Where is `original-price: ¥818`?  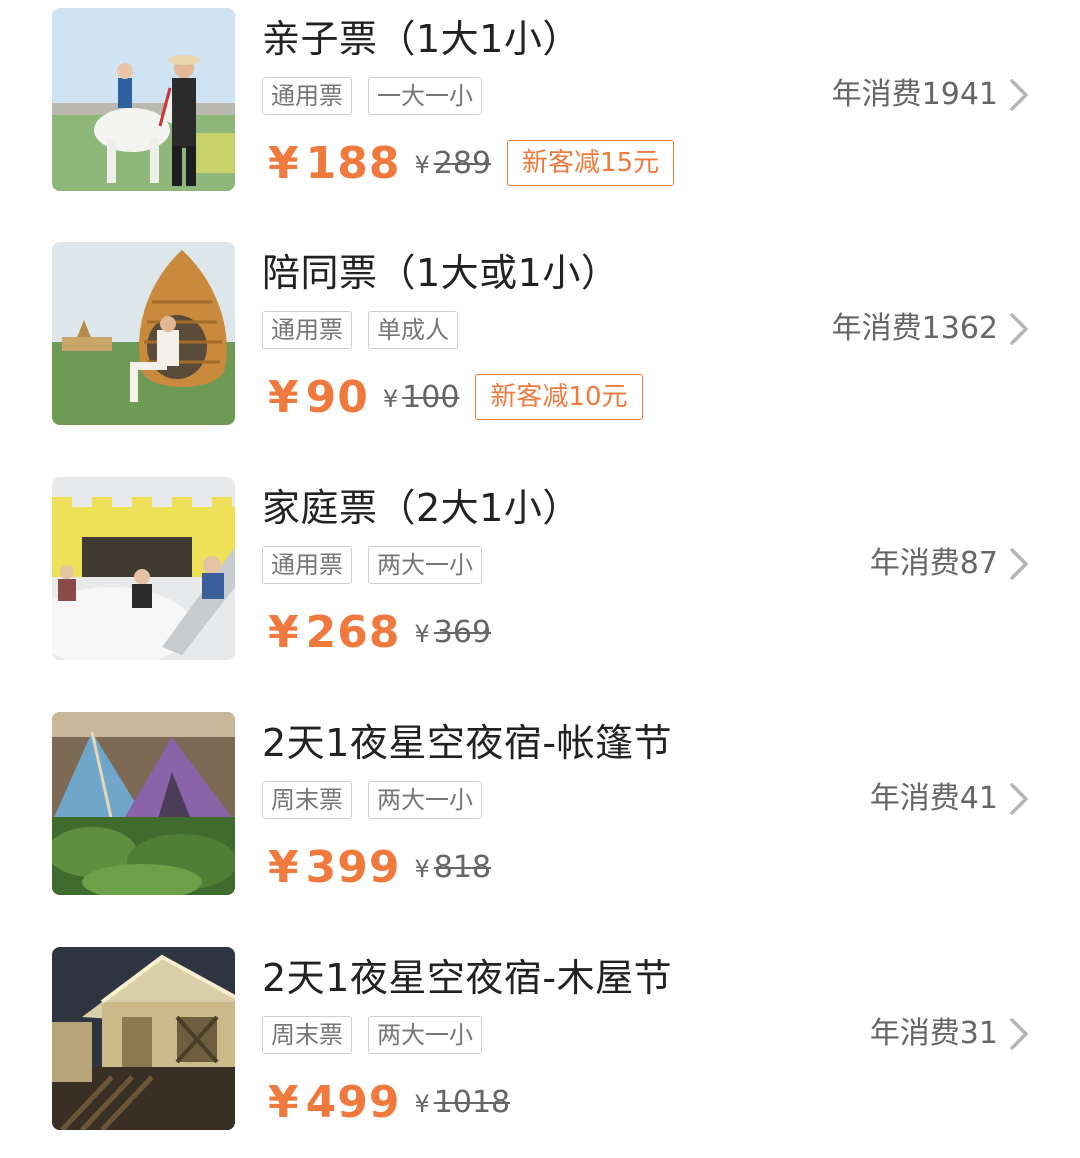
original-price: ¥818 is located at coordinates (453, 867).